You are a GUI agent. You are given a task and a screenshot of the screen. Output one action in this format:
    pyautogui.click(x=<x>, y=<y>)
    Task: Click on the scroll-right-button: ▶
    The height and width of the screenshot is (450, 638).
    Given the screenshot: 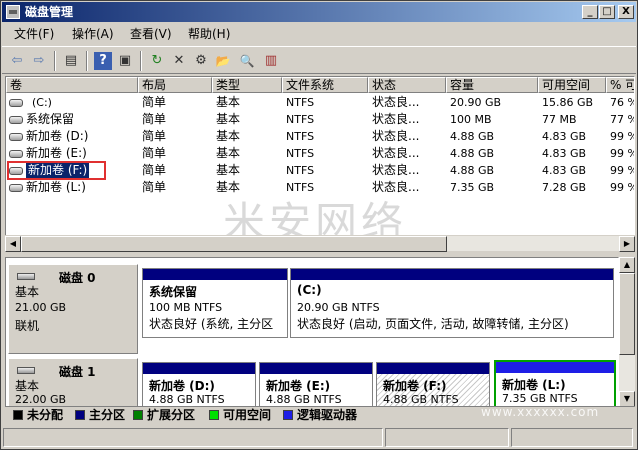 What is the action you would take?
    pyautogui.click(x=627, y=244)
    